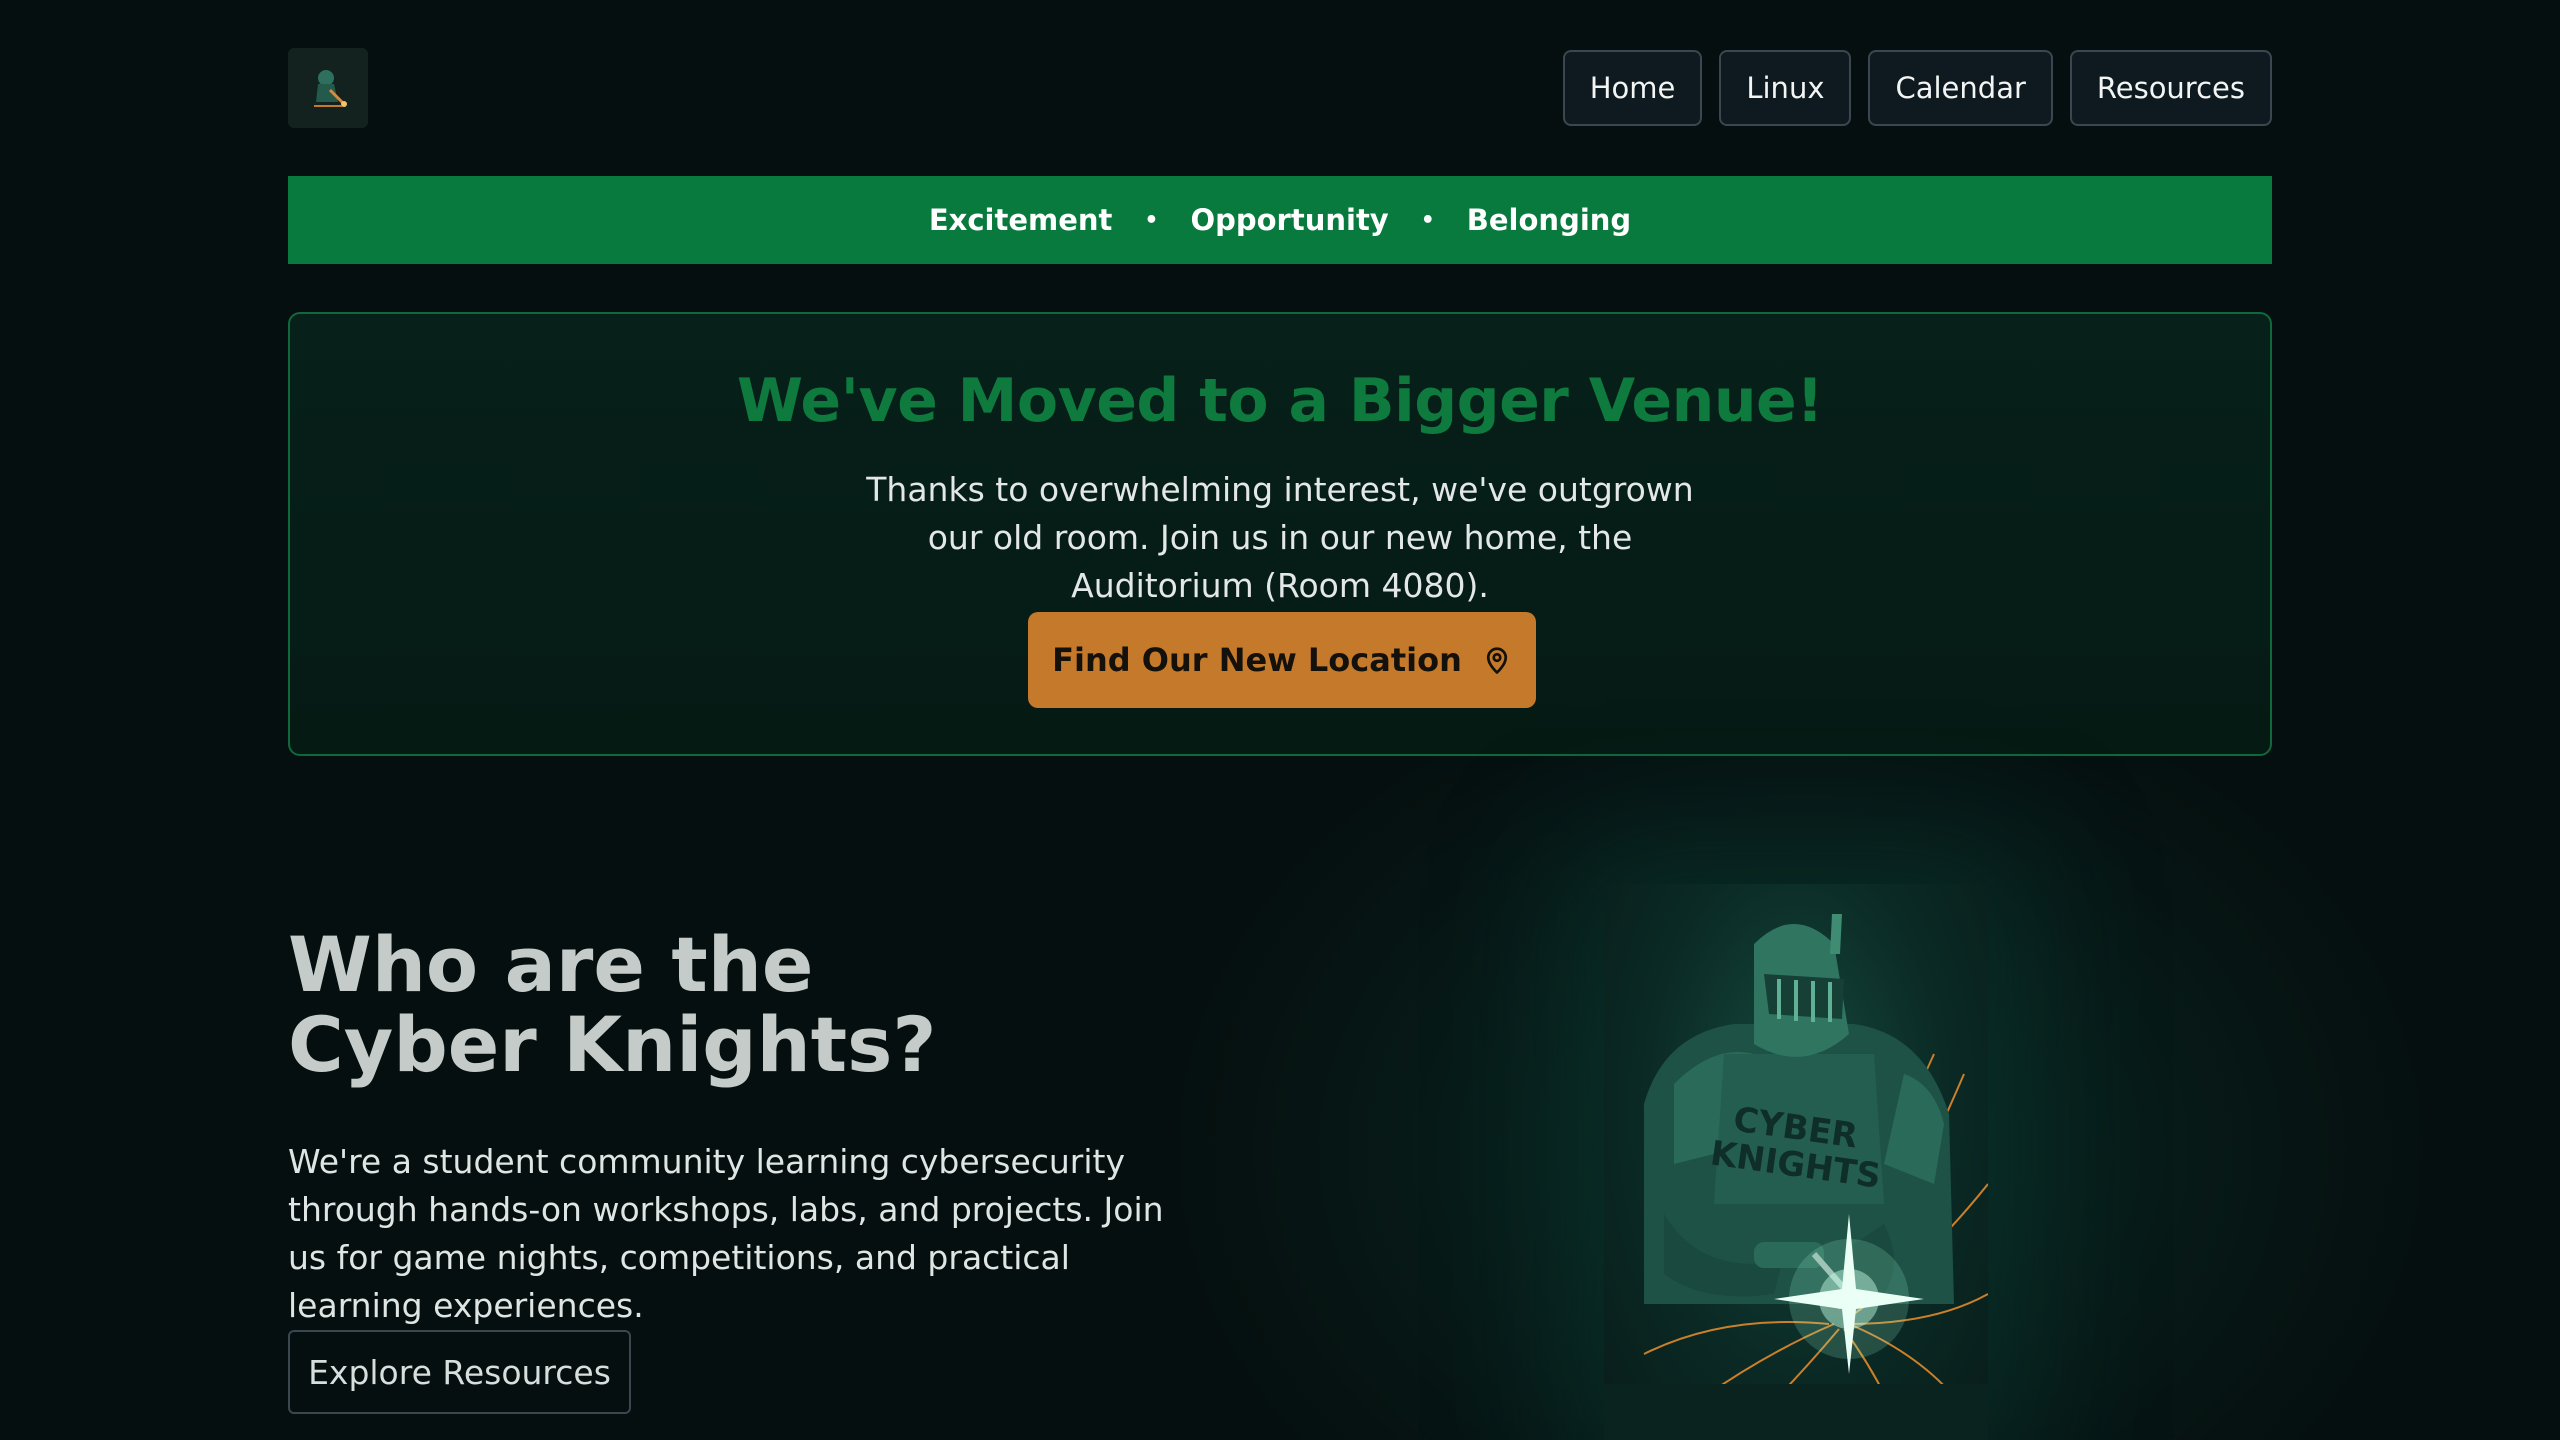 The width and height of the screenshot is (2560, 1440). I want to click on knight-artwork: CYBER KNIGHTS, so click(1796, 1177).